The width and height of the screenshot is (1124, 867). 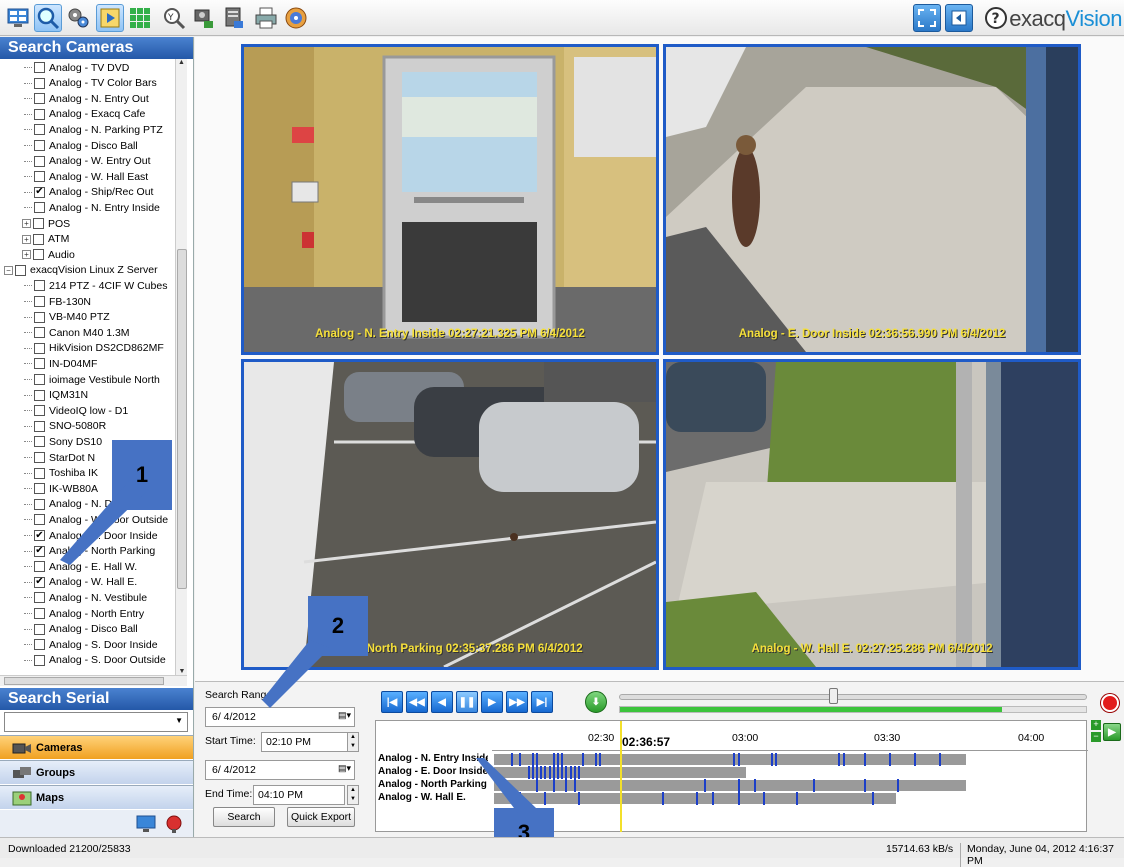 I want to click on tree-item: StarDot N, so click(x=59, y=457).